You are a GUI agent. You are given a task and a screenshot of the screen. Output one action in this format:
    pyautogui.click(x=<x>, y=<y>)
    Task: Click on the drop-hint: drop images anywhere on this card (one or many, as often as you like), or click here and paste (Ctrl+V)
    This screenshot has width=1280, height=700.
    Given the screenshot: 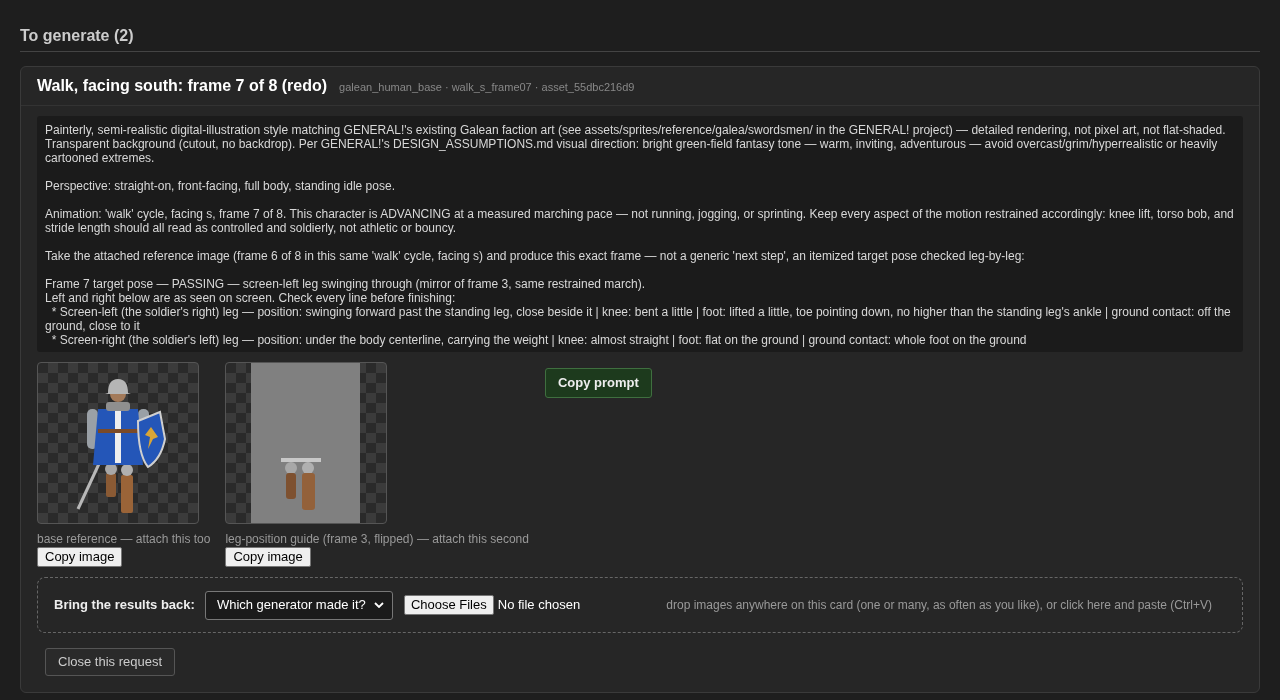 What is the action you would take?
    pyautogui.click(x=939, y=605)
    